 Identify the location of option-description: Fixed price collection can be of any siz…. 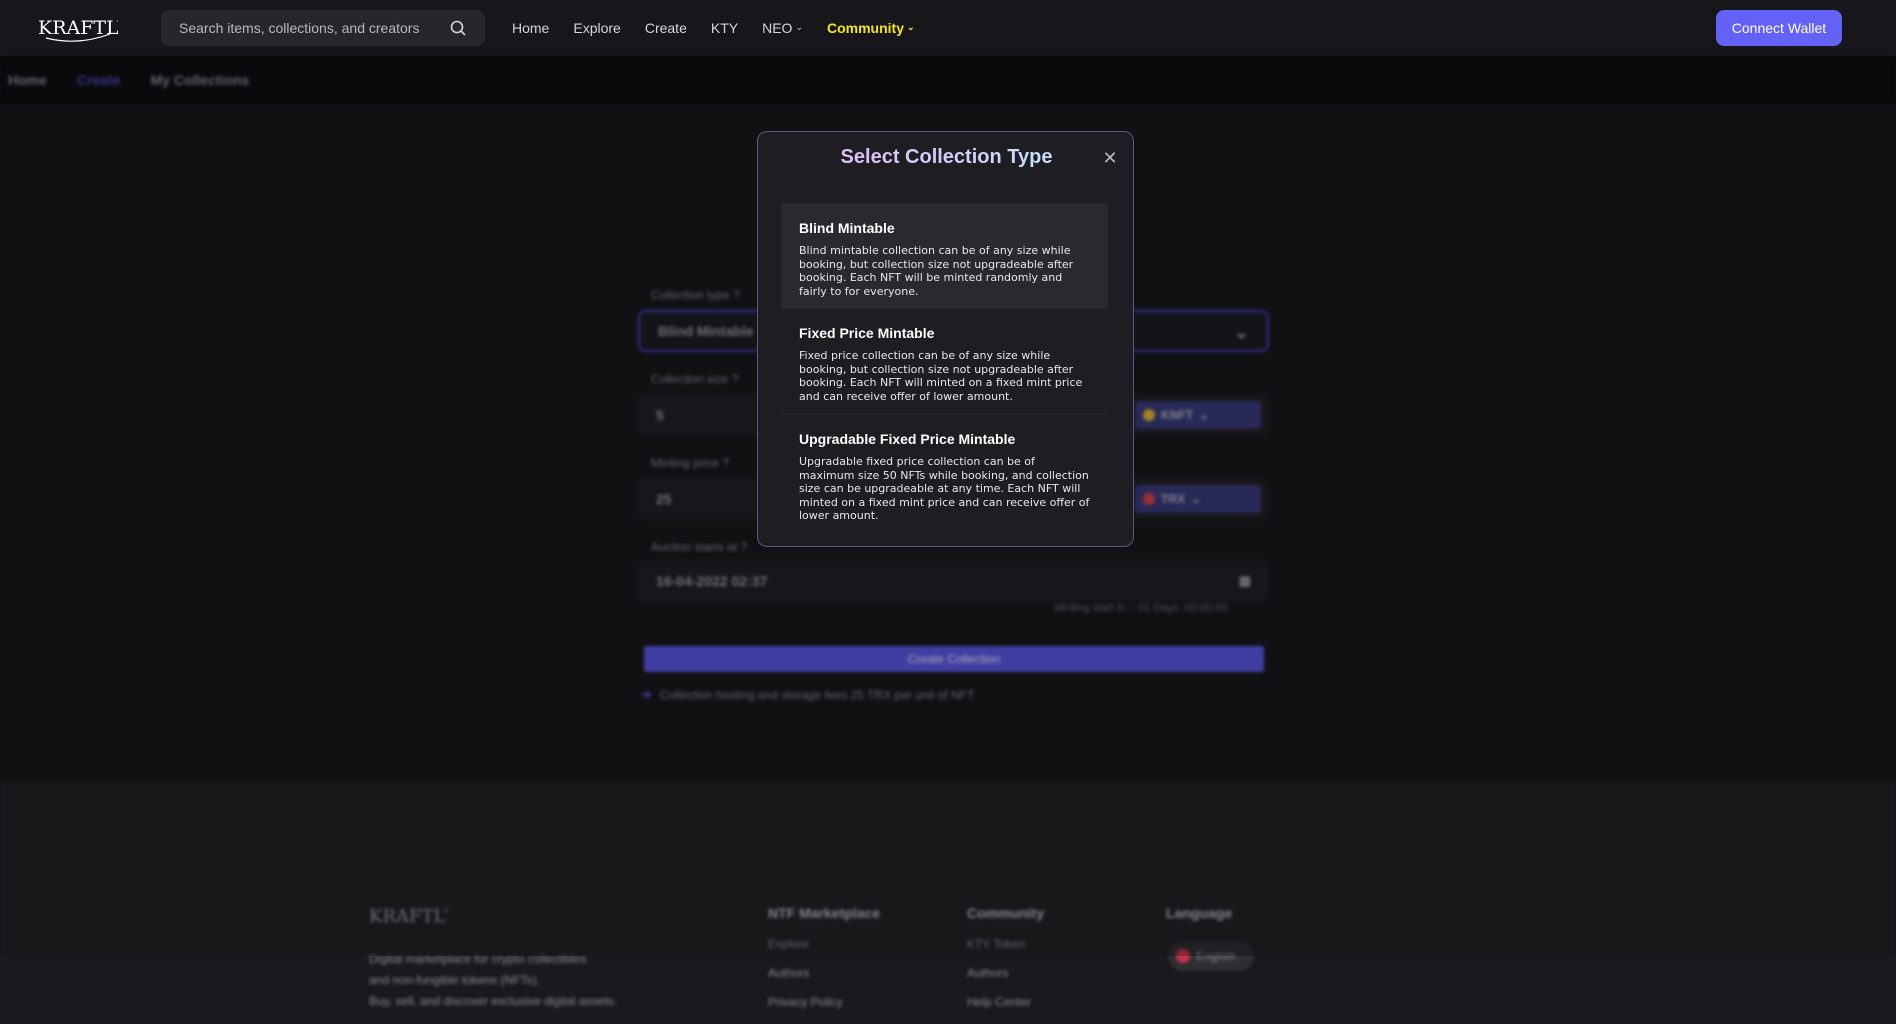
(941, 376).